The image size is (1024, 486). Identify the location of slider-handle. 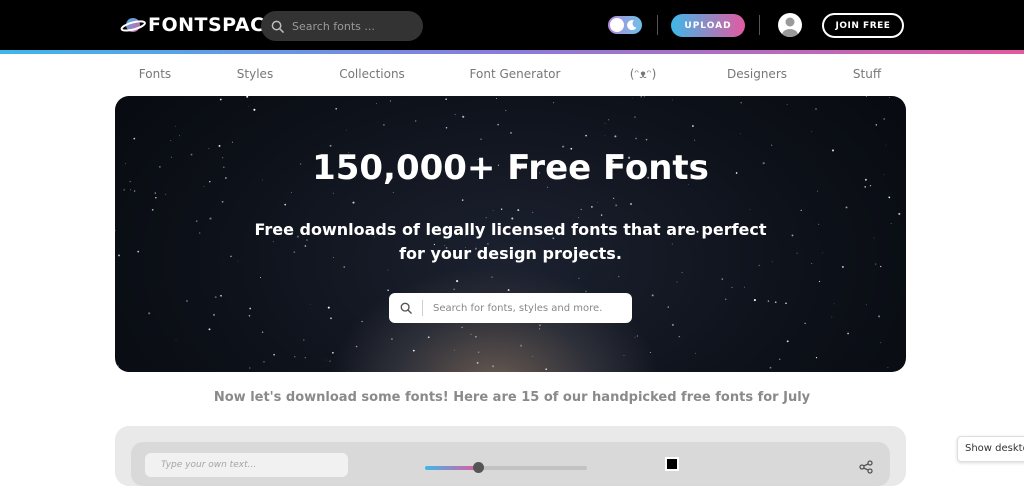
(479, 467).